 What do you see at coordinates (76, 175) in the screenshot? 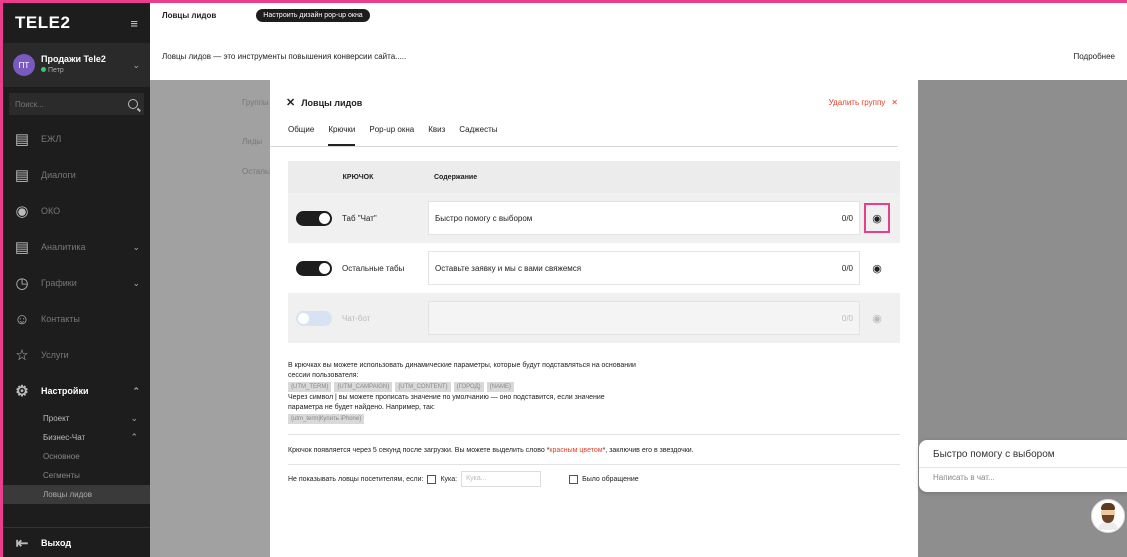
I see `sidebar-item-dialogs: ▤ Диалоги` at bounding box center [76, 175].